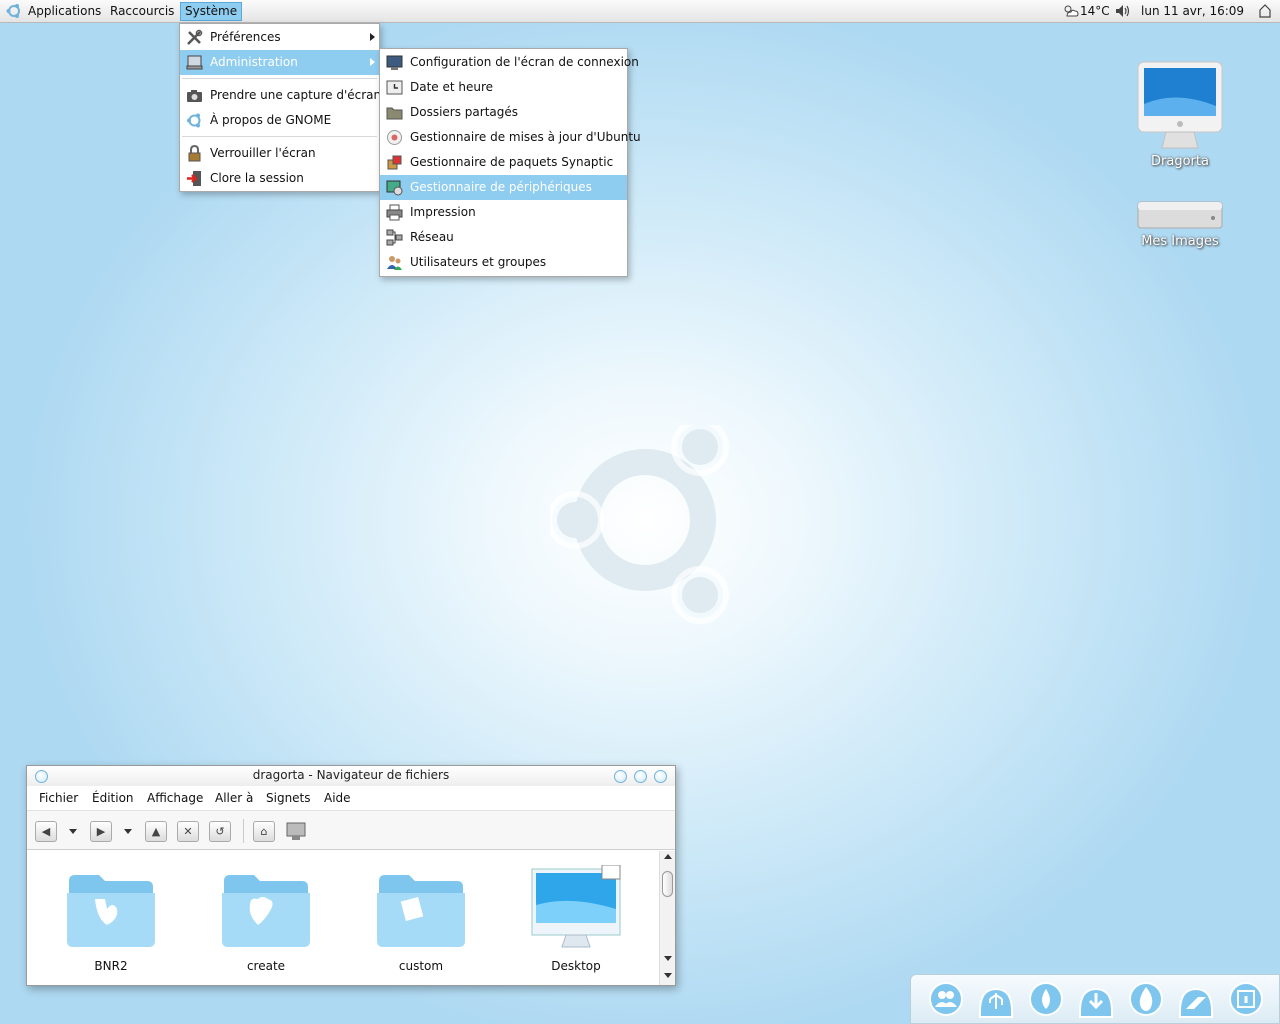 This screenshot has width=1280, height=1024. I want to click on volume-icon, so click(1123, 11).